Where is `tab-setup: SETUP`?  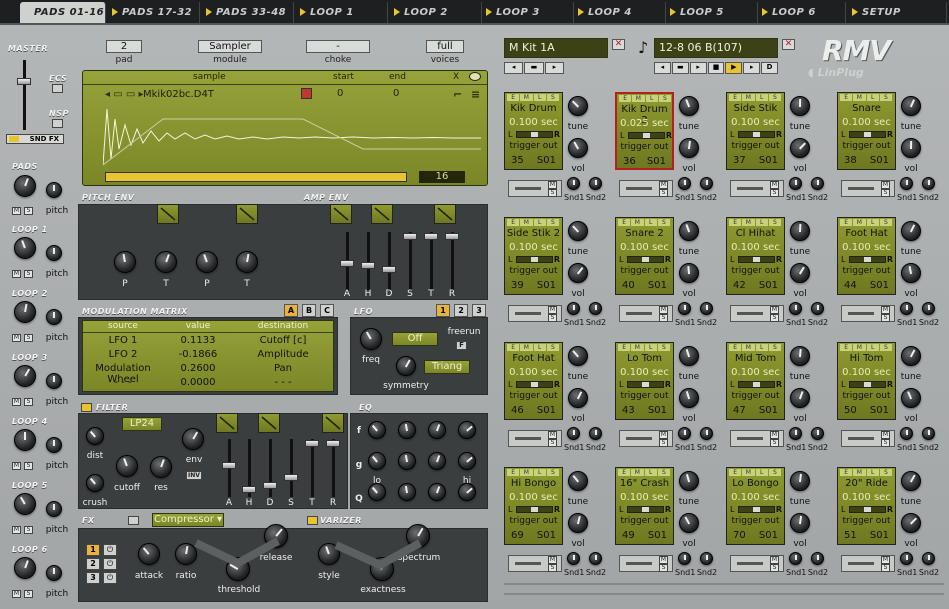
tab-setup: SETUP is located at coordinates (897, 12).